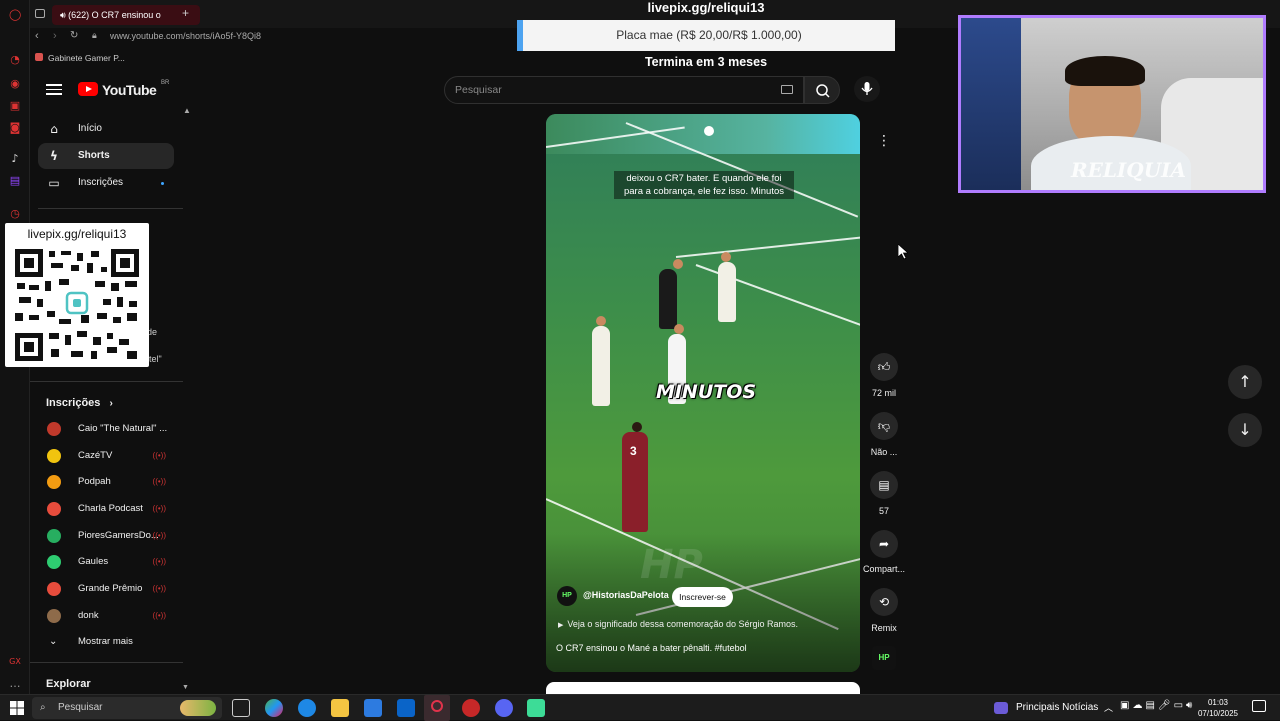 The height and width of the screenshot is (721, 1280). I want to click on remix-button: ⟲, so click(884, 602).